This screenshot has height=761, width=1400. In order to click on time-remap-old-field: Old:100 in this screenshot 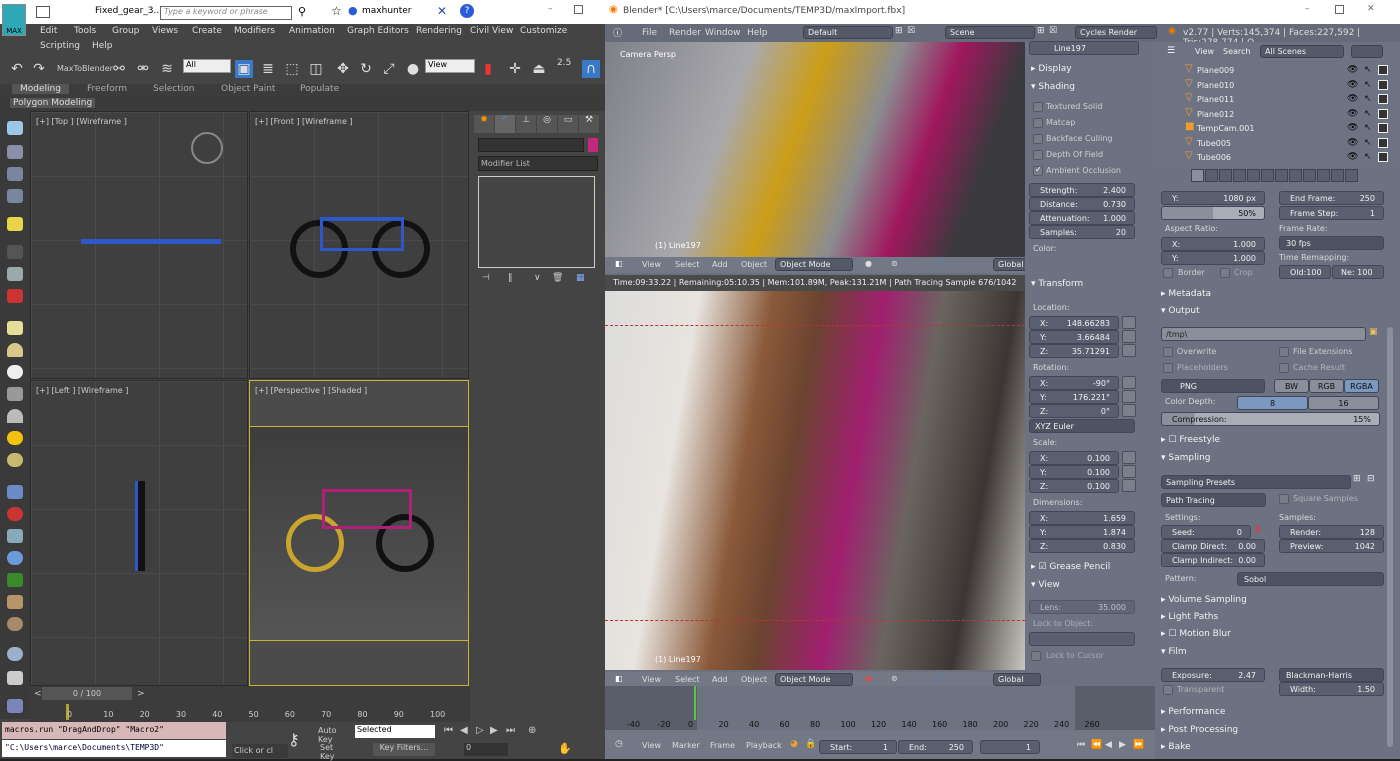, I will do `click(1305, 272)`.